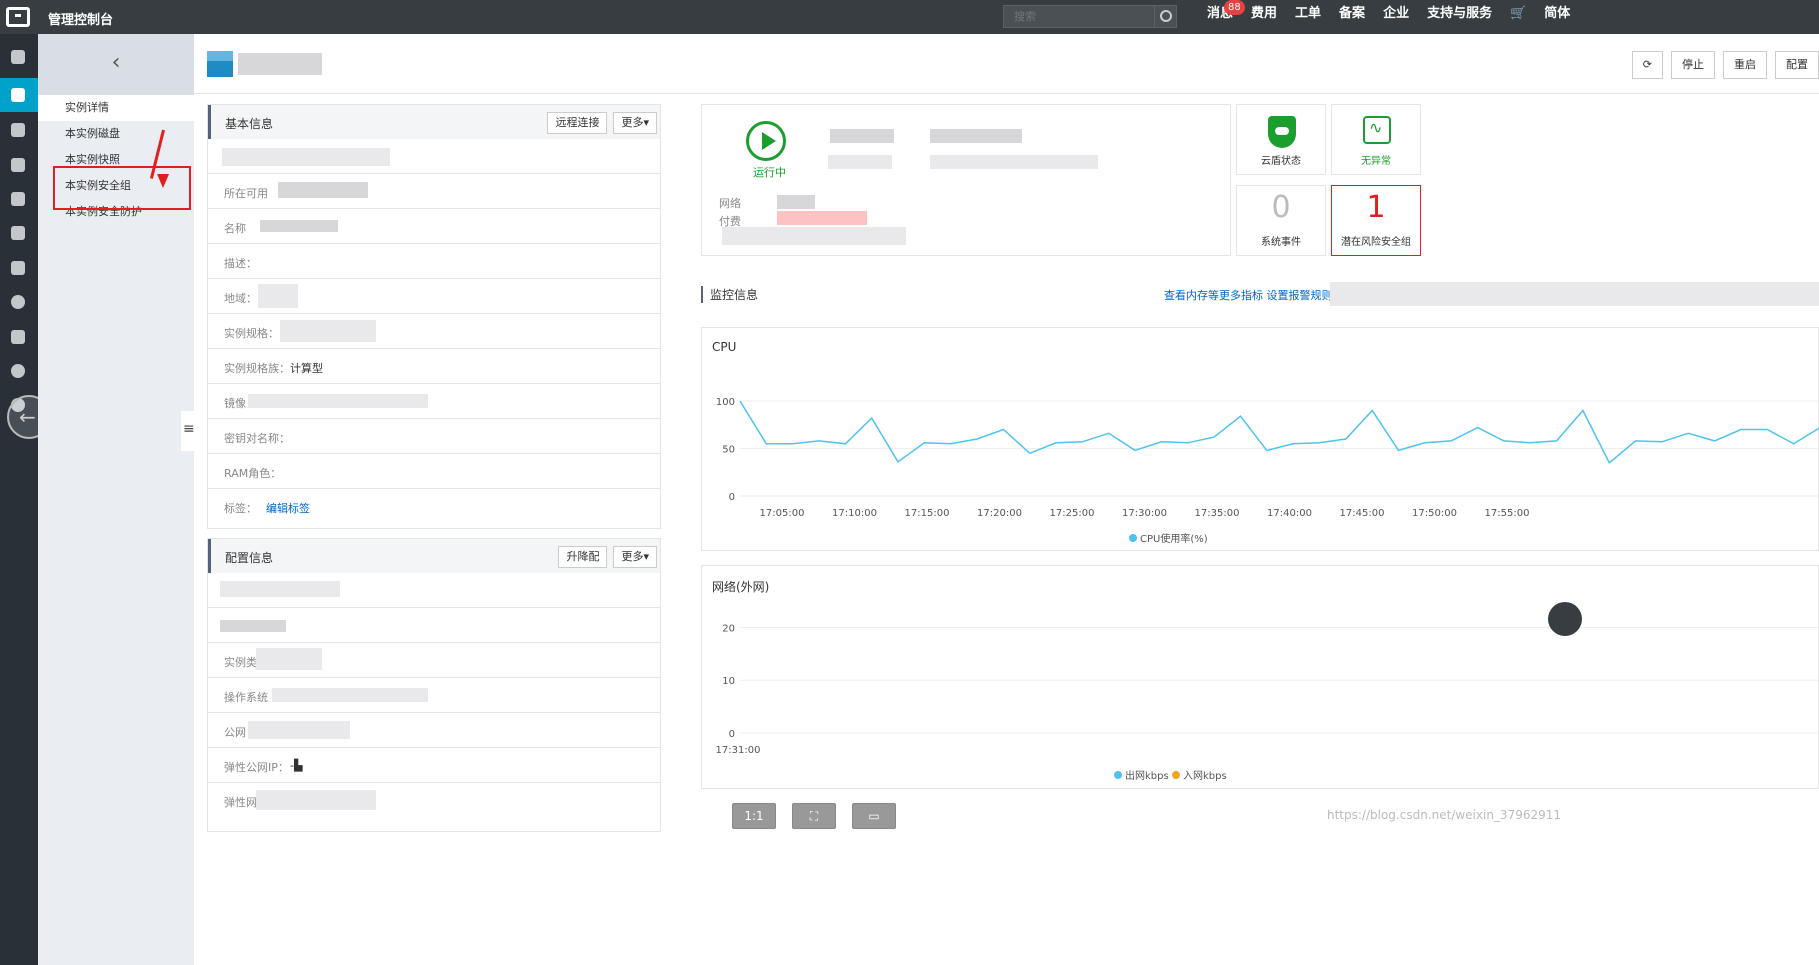  Describe the element at coordinates (1396, 17) in the screenshot. I see `nav-enterprise: 企业` at that location.